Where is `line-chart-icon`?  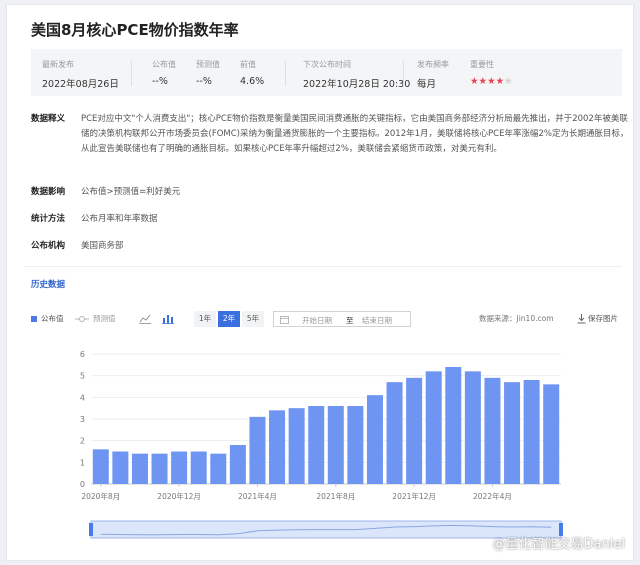 line-chart-icon is located at coordinates (145, 318).